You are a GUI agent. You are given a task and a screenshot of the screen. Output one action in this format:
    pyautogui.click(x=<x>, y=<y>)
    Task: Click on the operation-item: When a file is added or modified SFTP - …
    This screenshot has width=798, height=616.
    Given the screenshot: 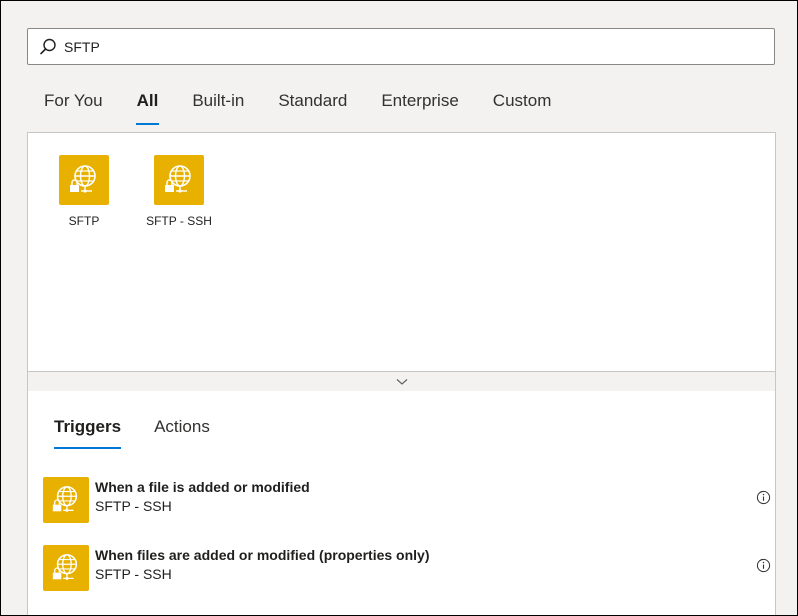 What is the action you would take?
    pyautogui.click(x=406, y=501)
    